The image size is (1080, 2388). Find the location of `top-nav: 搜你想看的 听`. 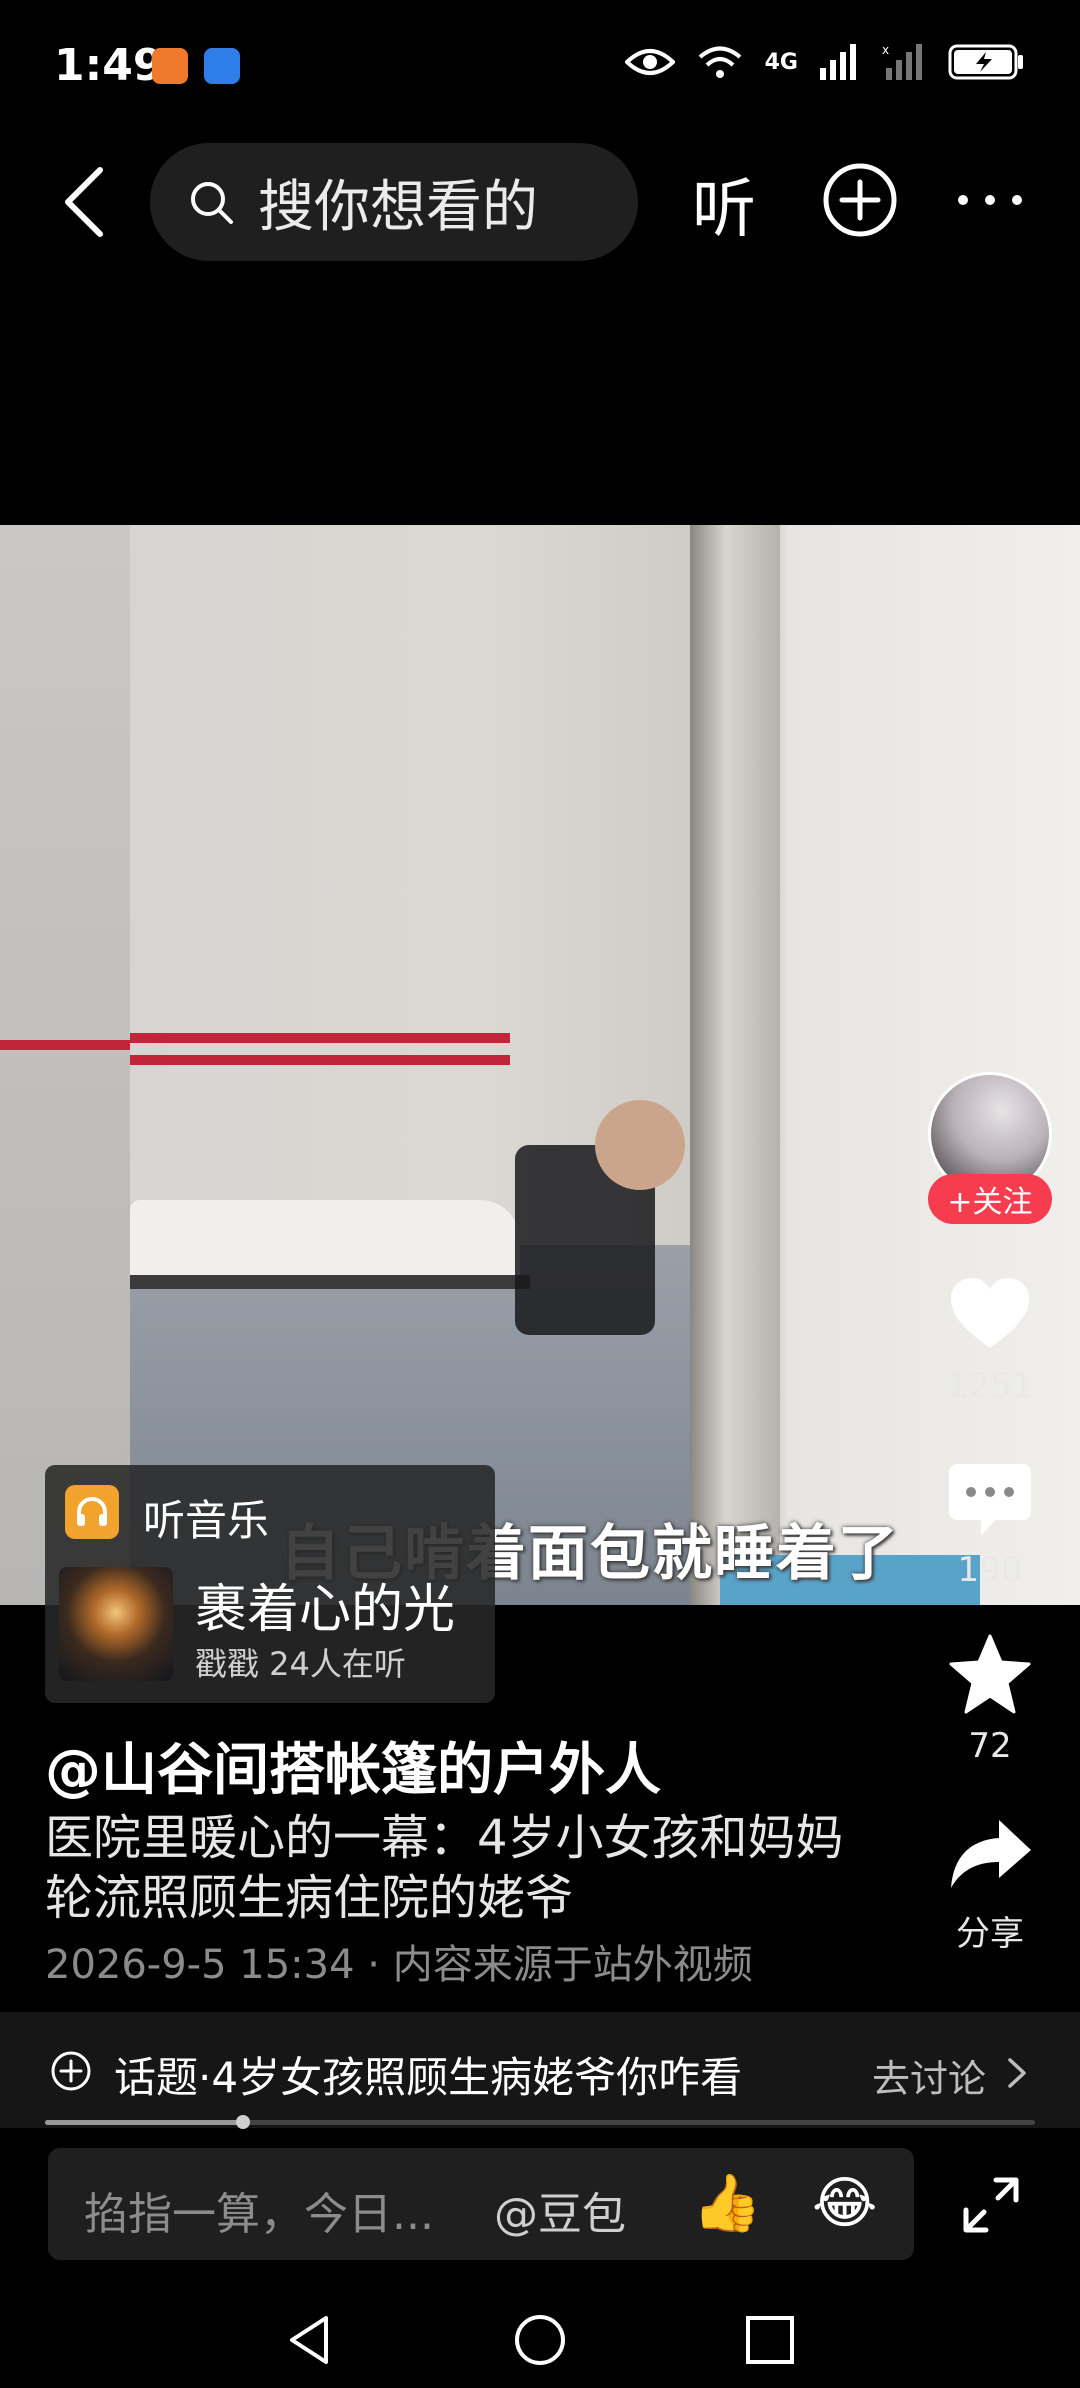

top-nav: 搜你想看的 听 is located at coordinates (540, 202).